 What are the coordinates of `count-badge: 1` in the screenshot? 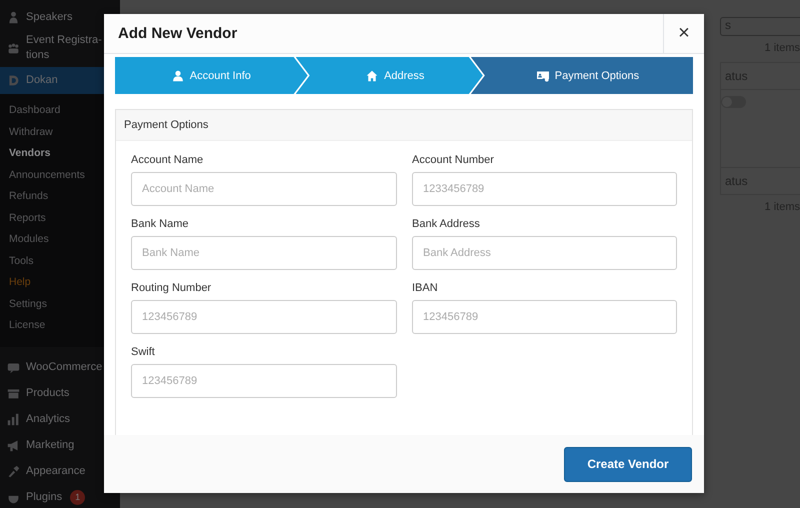 It's located at (78, 497).